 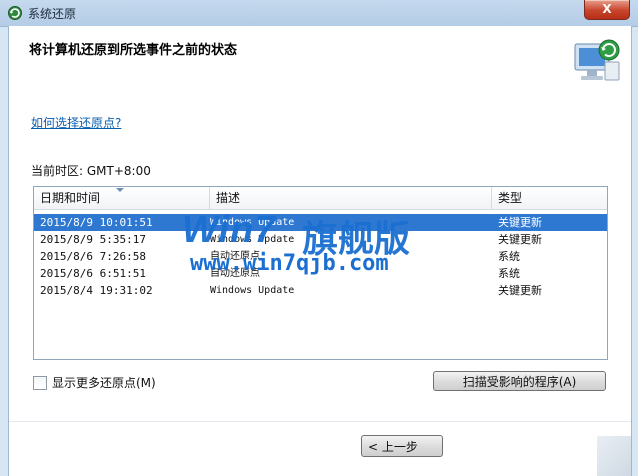 What do you see at coordinates (252, 290) in the screenshot?
I see `row-description: Windows Update` at bounding box center [252, 290].